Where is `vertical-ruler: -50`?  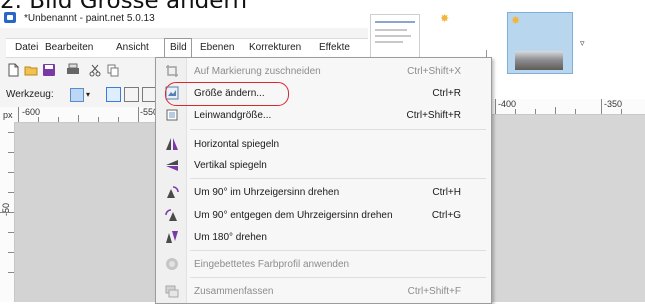
vertical-ruler: -50 is located at coordinates (7, 212).